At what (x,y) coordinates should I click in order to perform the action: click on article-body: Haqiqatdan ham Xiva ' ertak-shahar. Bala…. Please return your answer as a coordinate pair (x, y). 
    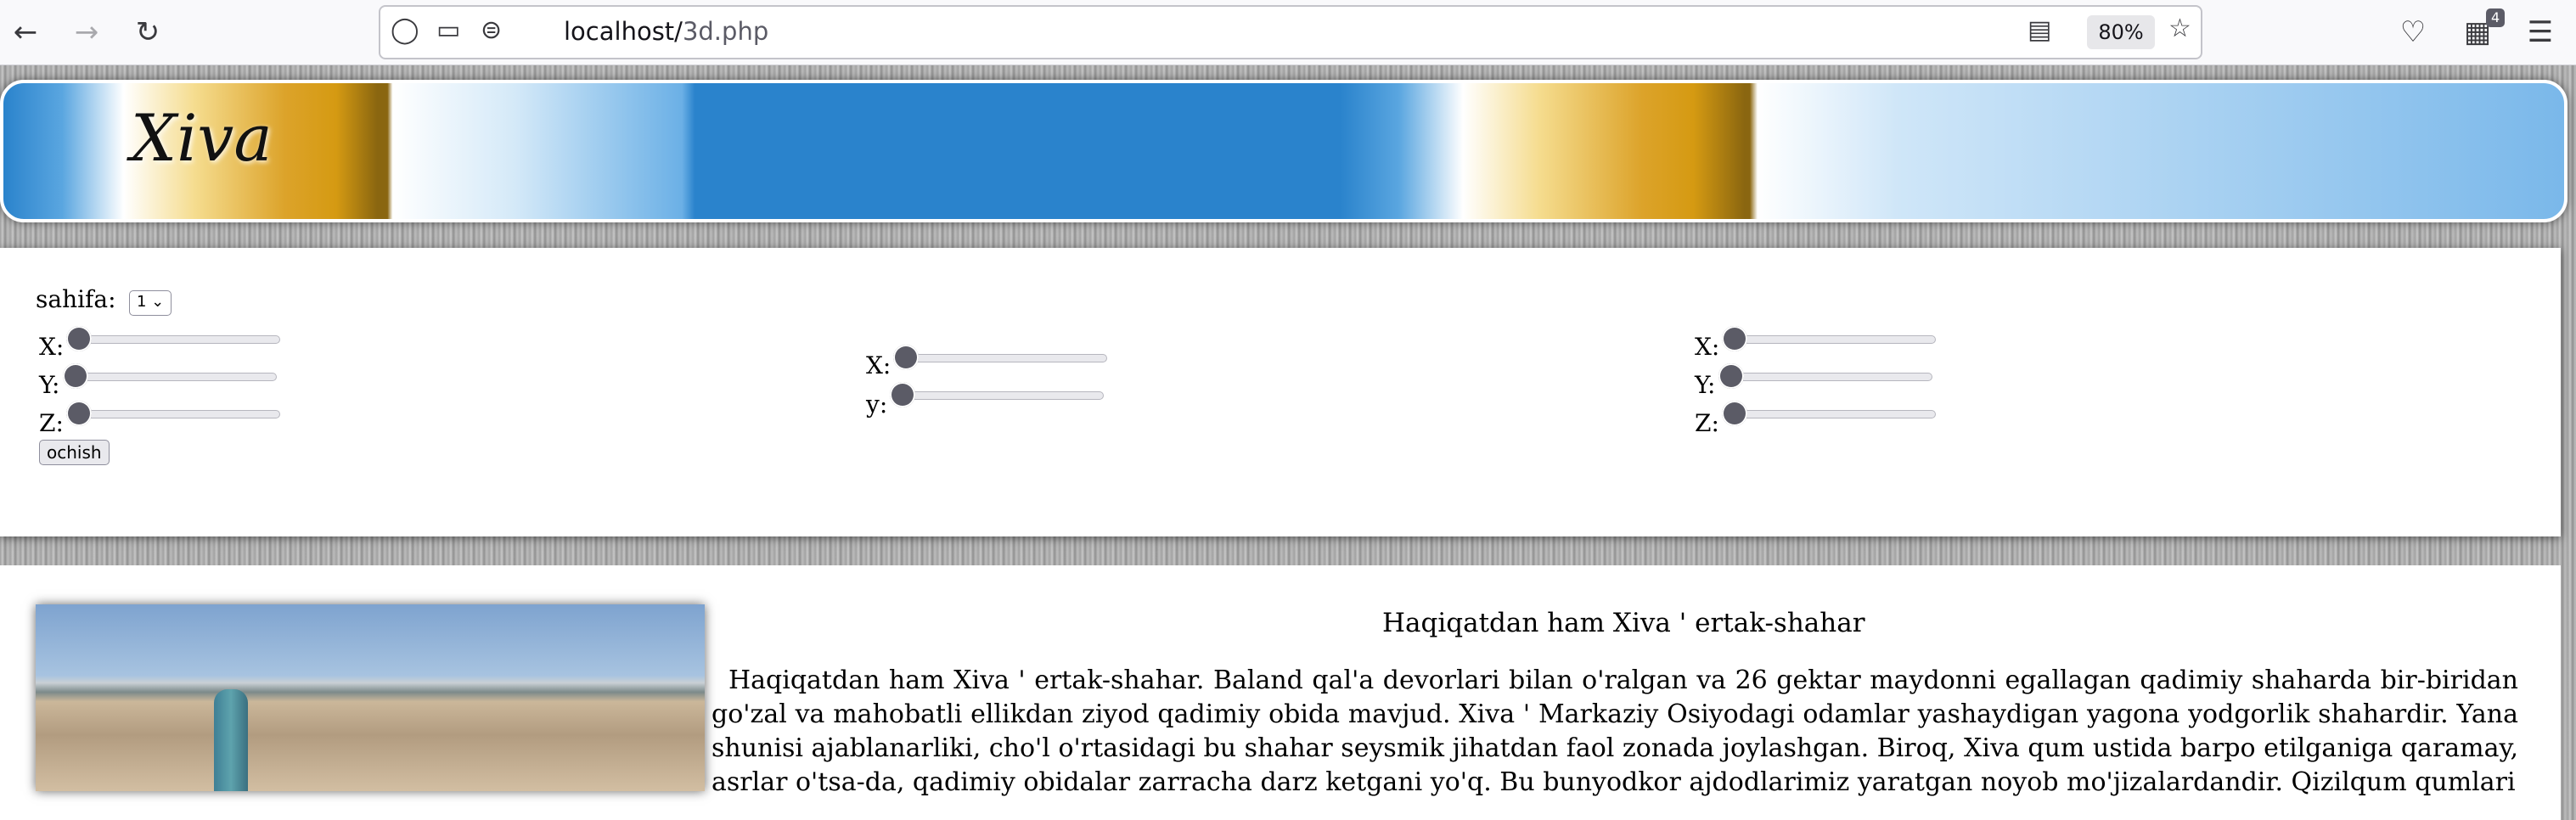
    Looking at the image, I should click on (1614, 731).